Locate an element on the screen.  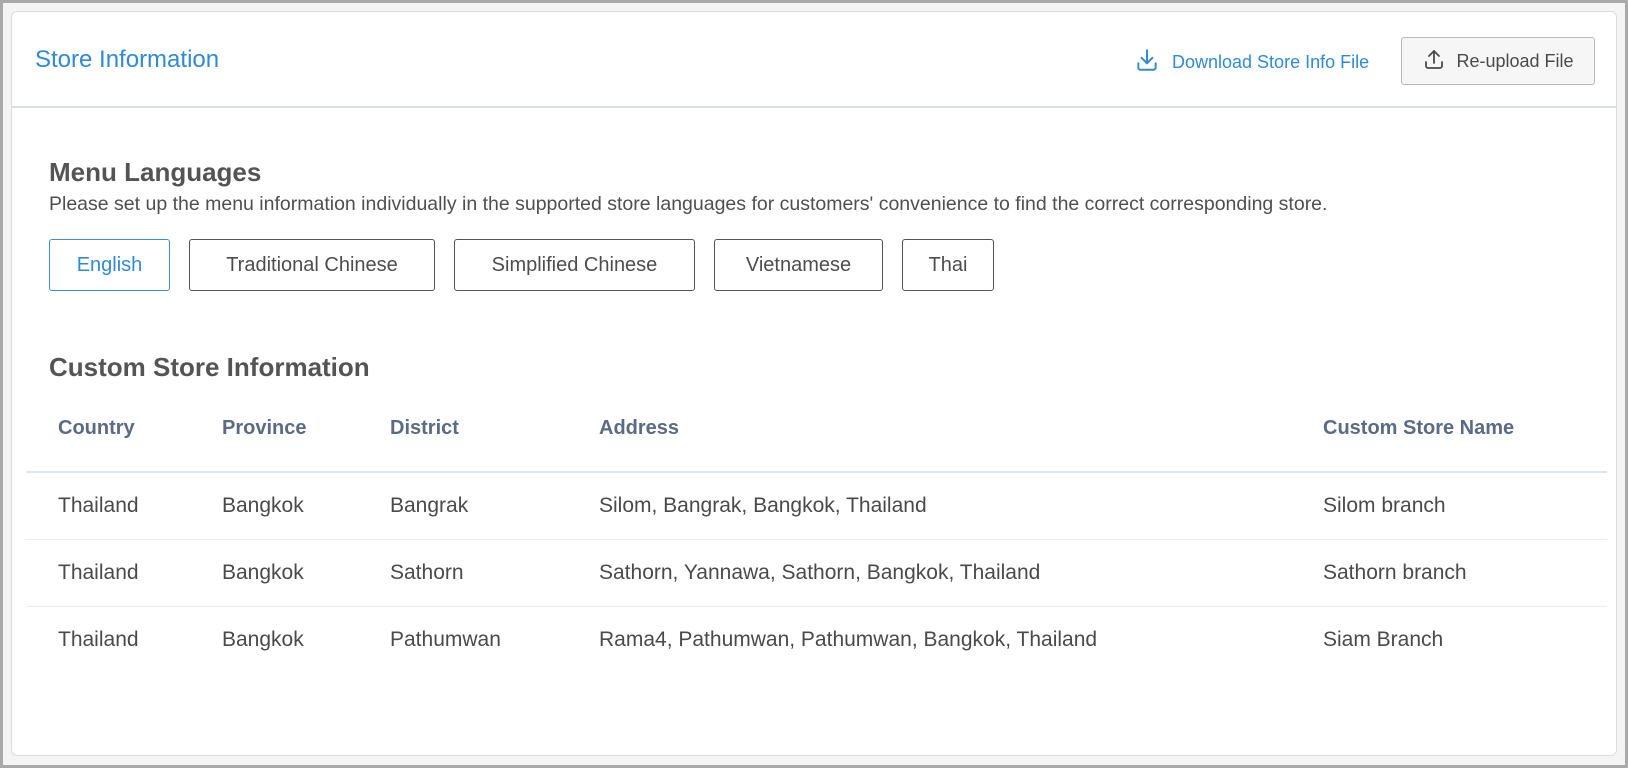
cell-custom-store-name: Sathorn branch is located at coordinates (1395, 572).